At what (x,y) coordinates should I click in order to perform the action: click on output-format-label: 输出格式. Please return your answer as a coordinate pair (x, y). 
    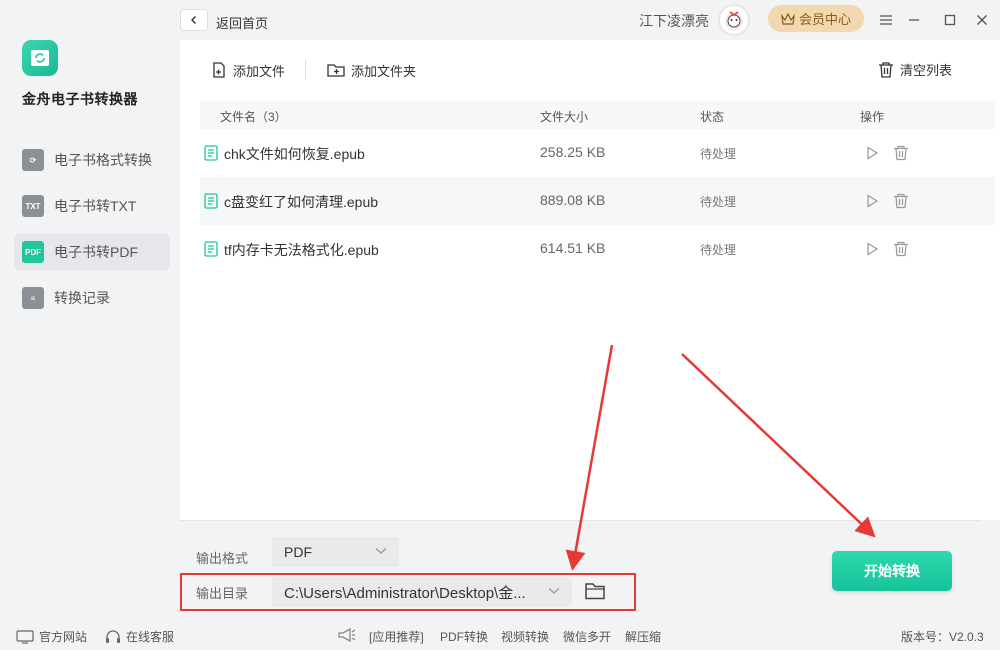
    Looking at the image, I should click on (222, 558).